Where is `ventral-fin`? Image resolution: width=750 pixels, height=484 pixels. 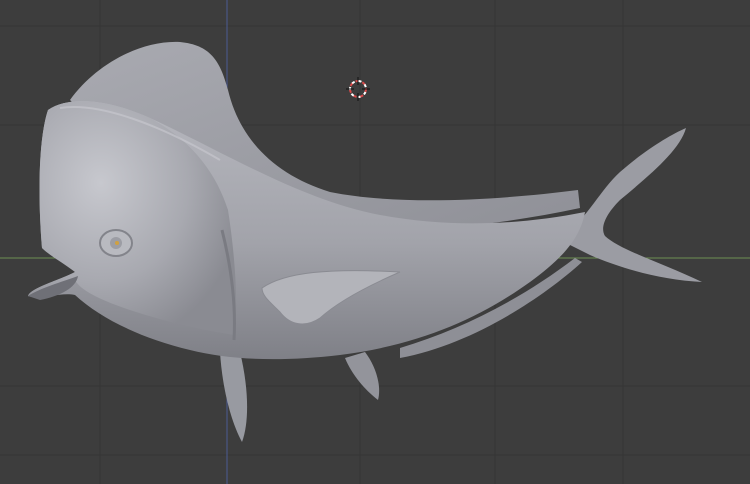 ventral-fin is located at coordinates (234, 397).